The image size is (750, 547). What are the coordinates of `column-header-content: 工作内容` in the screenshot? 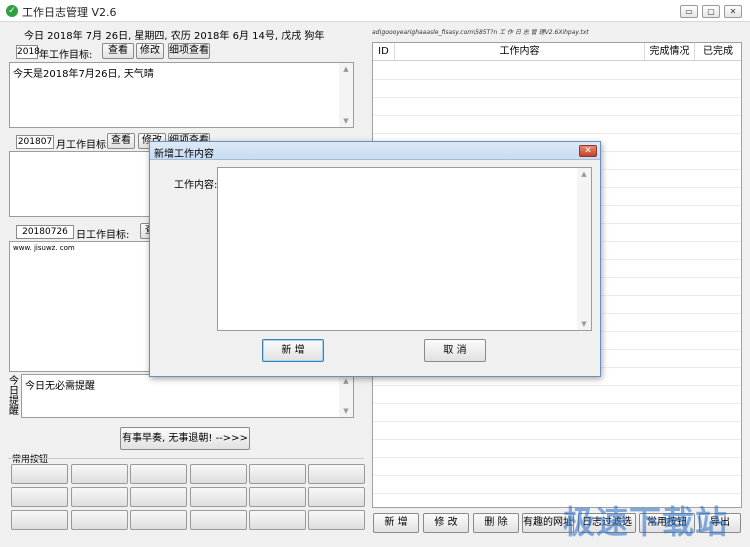 It's located at (520, 51).